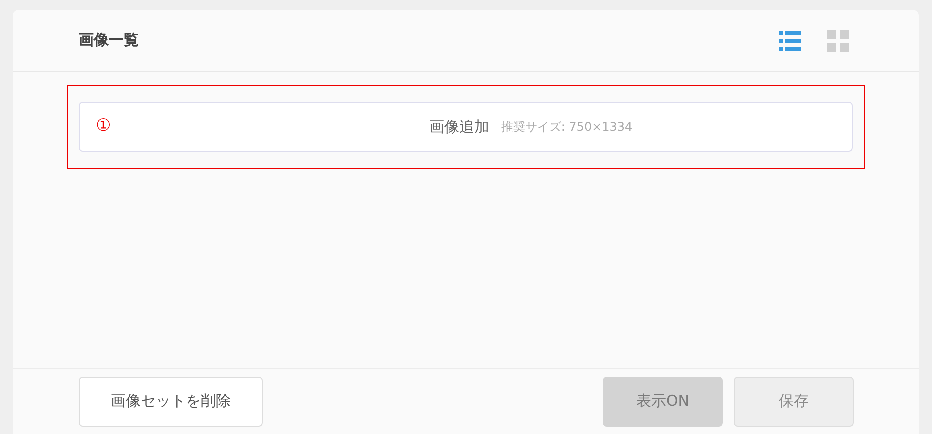 The height and width of the screenshot is (434, 932). What do you see at coordinates (567, 127) in the screenshot?
I see `size-hint: 推奨サイズ: 750×1334` at bounding box center [567, 127].